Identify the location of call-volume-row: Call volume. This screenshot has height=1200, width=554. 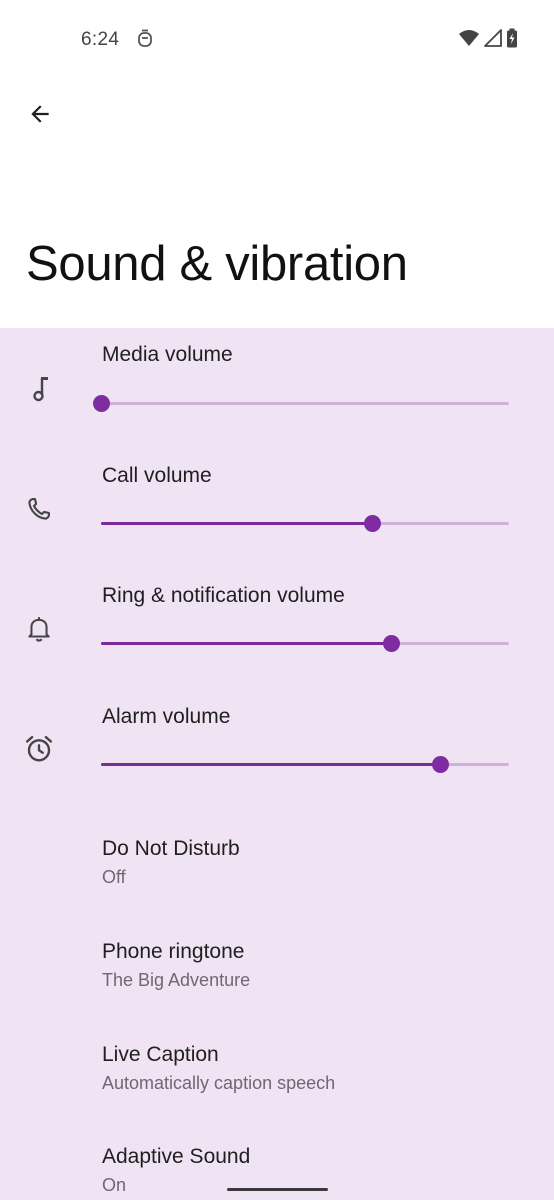
(277, 508).